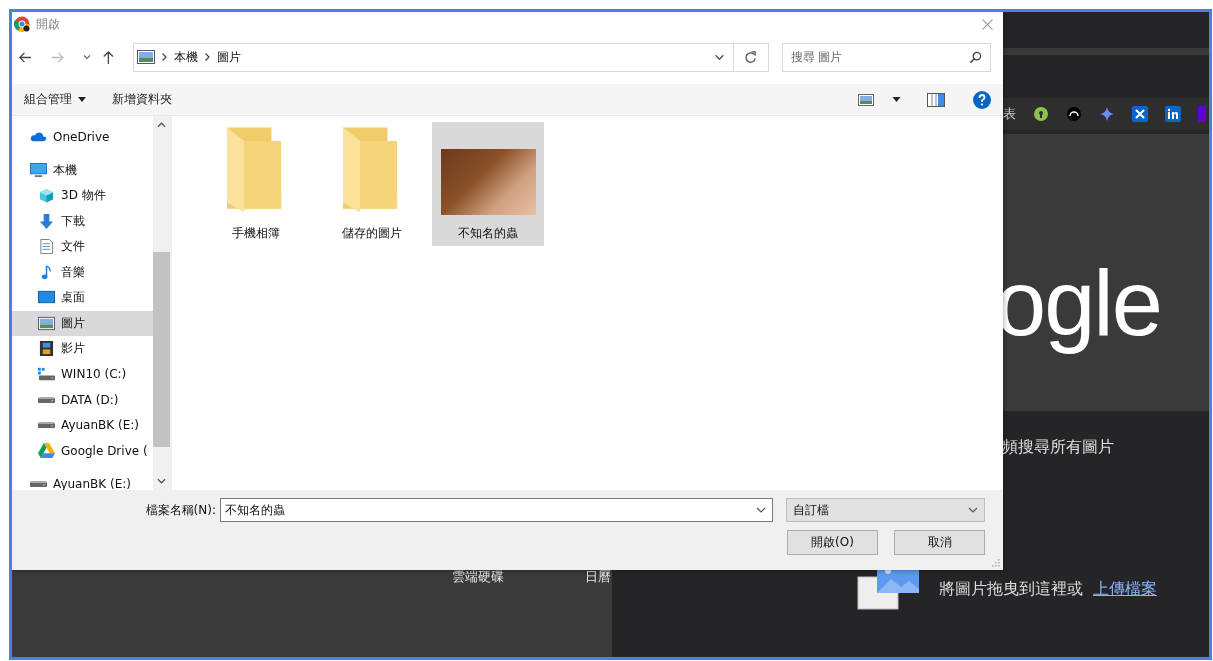 This screenshot has width=1213, height=661. Describe the element at coordinates (55, 99) in the screenshot. I see `organize-menu-button: 組合管理` at that location.